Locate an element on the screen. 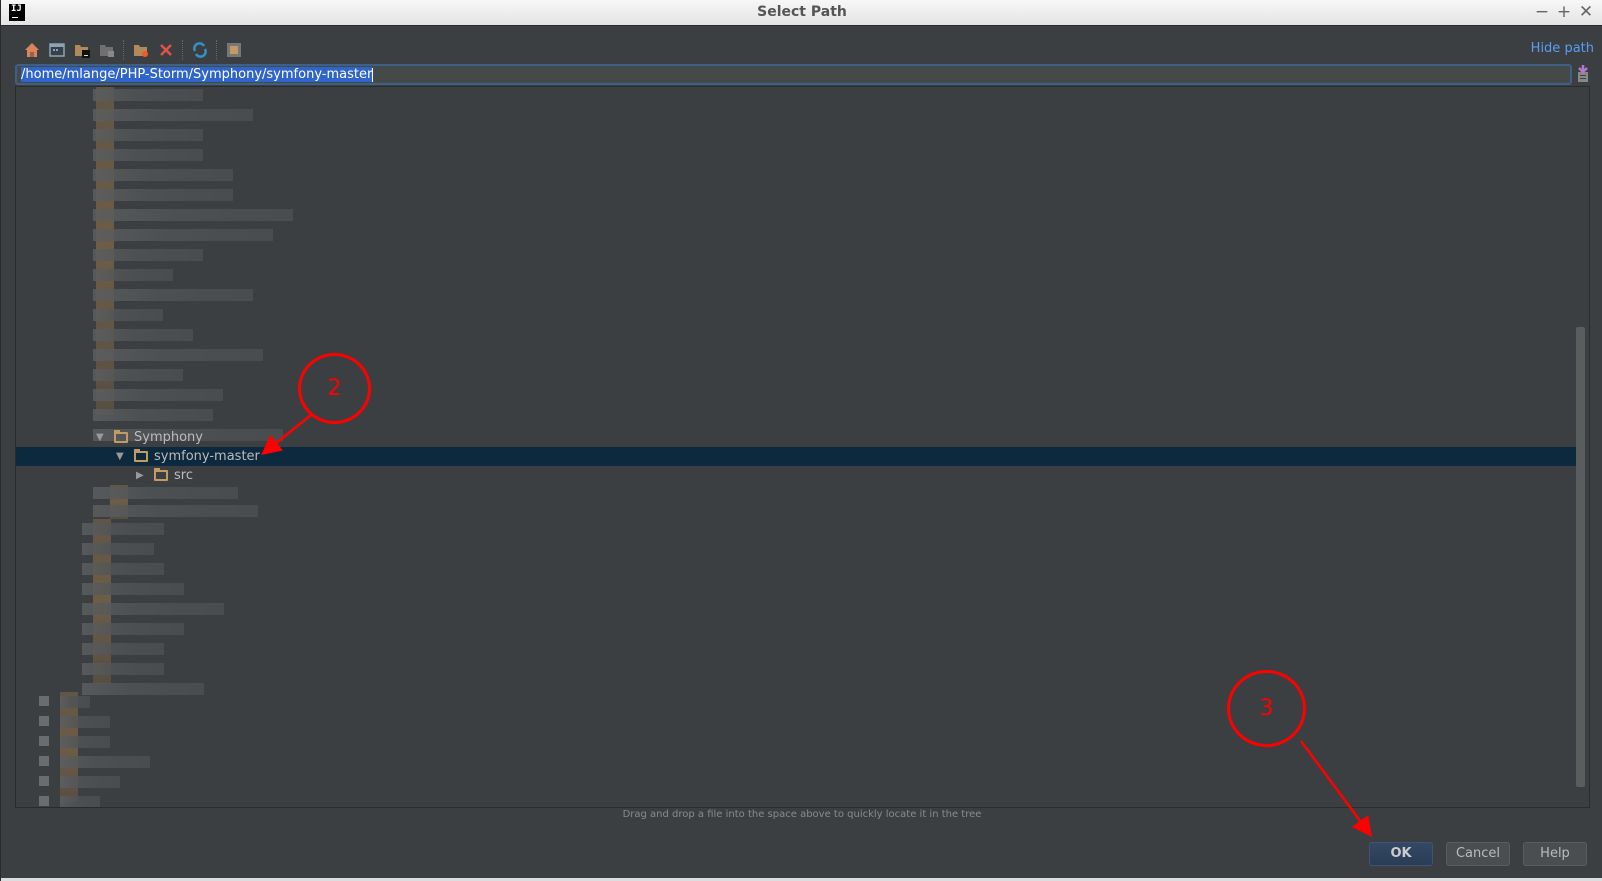 Image resolution: width=1602 pixels, height=881 pixels. path-history-button is located at coordinates (1583, 74).